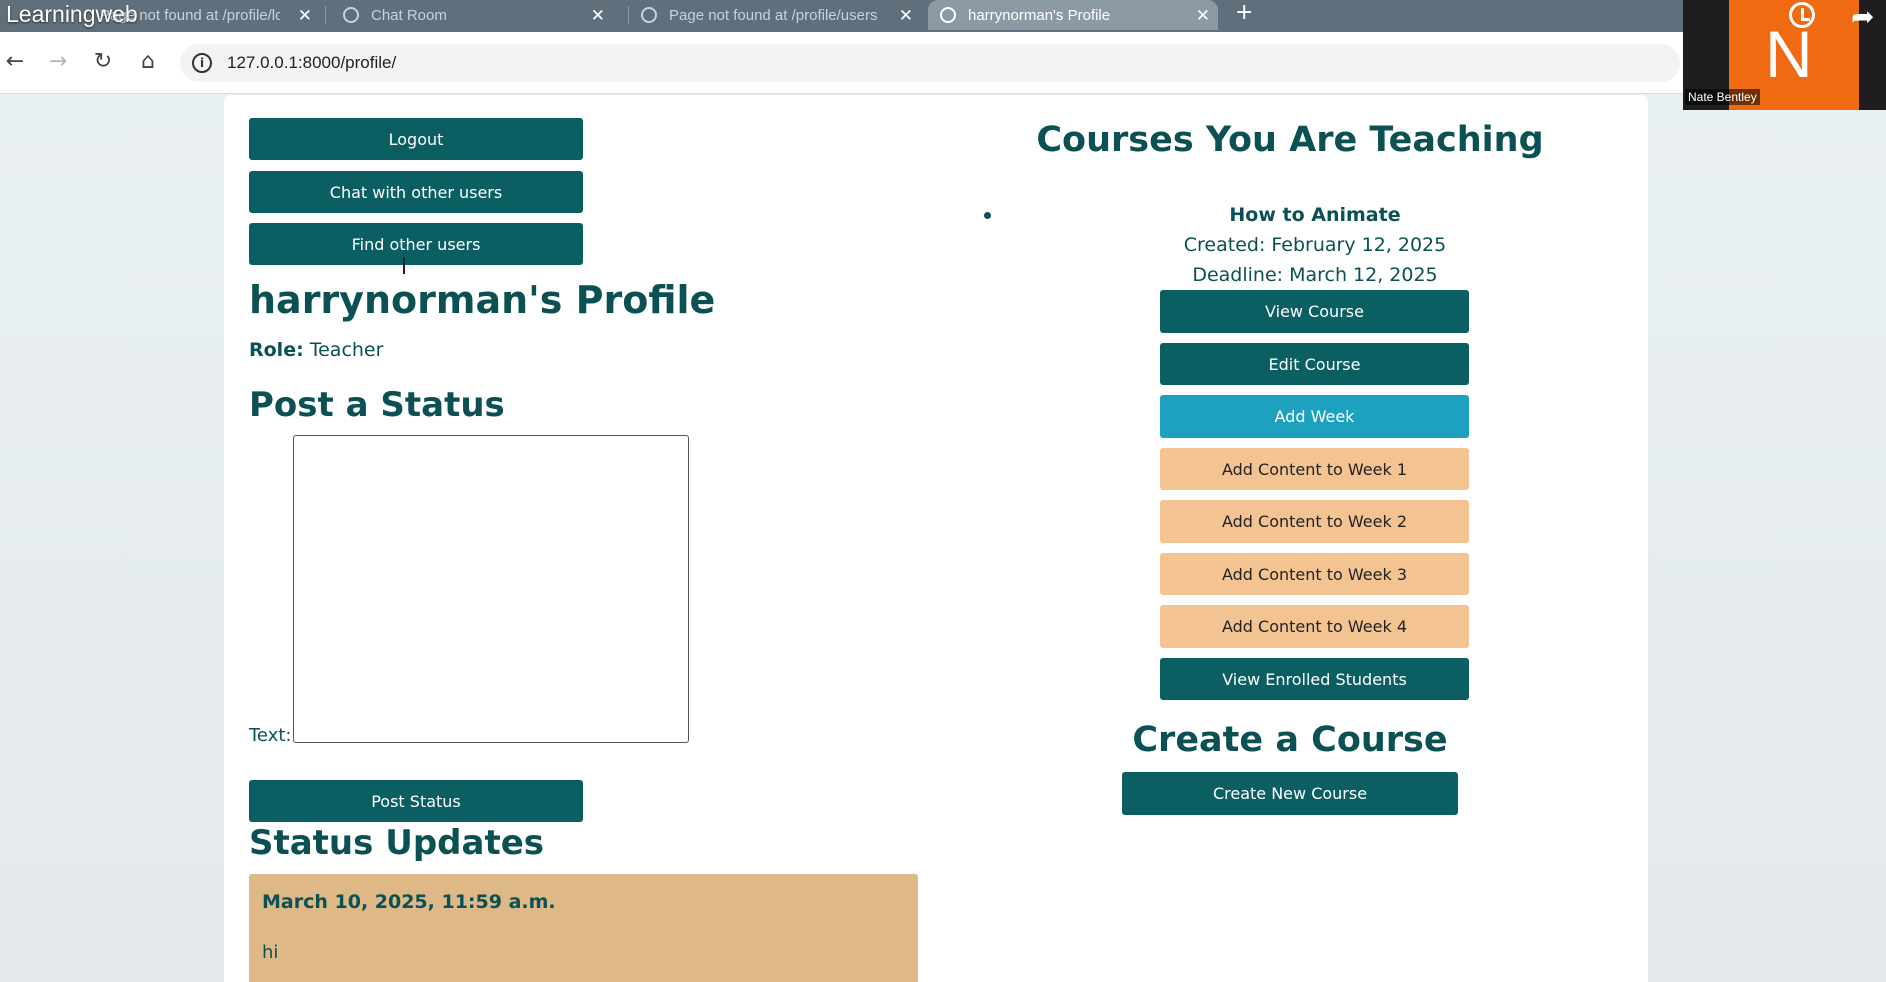  I want to click on share-icon: ➦, so click(1862, 16).